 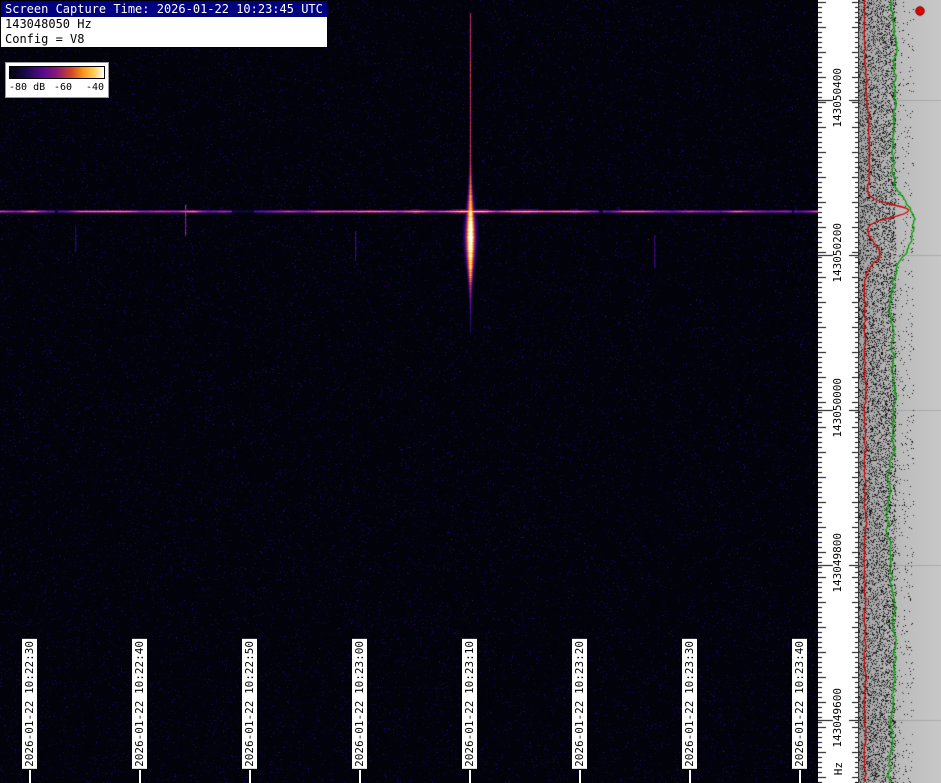 What do you see at coordinates (837, 718) in the screenshot?
I see `freq-tick-label: 143049600` at bounding box center [837, 718].